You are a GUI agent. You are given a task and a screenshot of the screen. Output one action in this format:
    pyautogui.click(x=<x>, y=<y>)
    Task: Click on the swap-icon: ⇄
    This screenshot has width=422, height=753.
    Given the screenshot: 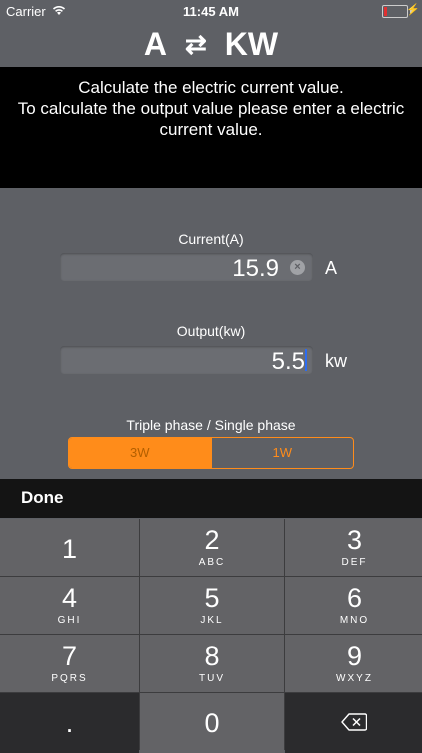 What is the action you would take?
    pyautogui.click(x=196, y=44)
    